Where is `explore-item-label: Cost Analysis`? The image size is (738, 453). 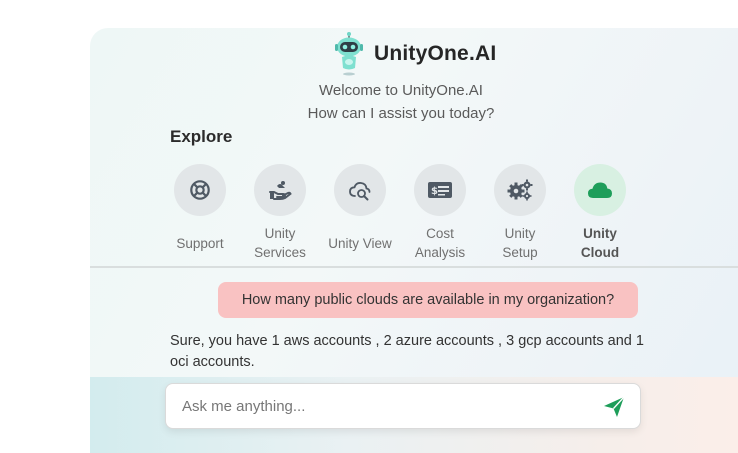
explore-item-label: Cost Analysis is located at coordinates (440, 243).